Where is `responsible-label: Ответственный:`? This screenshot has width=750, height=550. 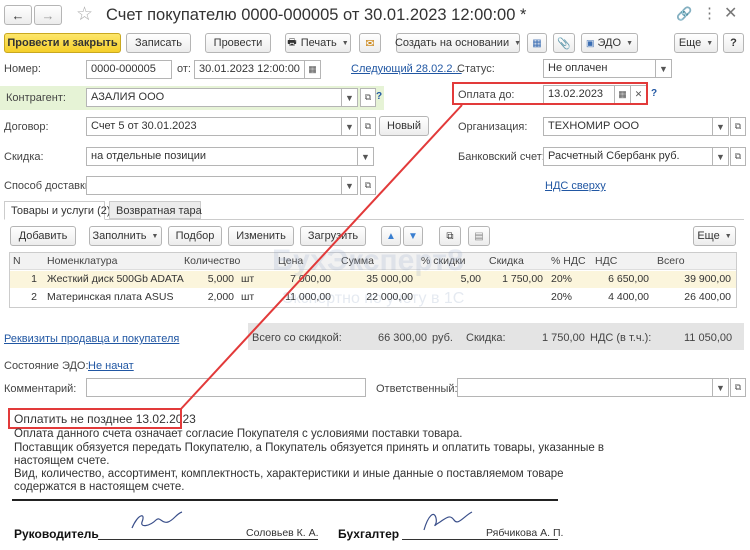
responsible-label: Ответственный: is located at coordinates (417, 389).